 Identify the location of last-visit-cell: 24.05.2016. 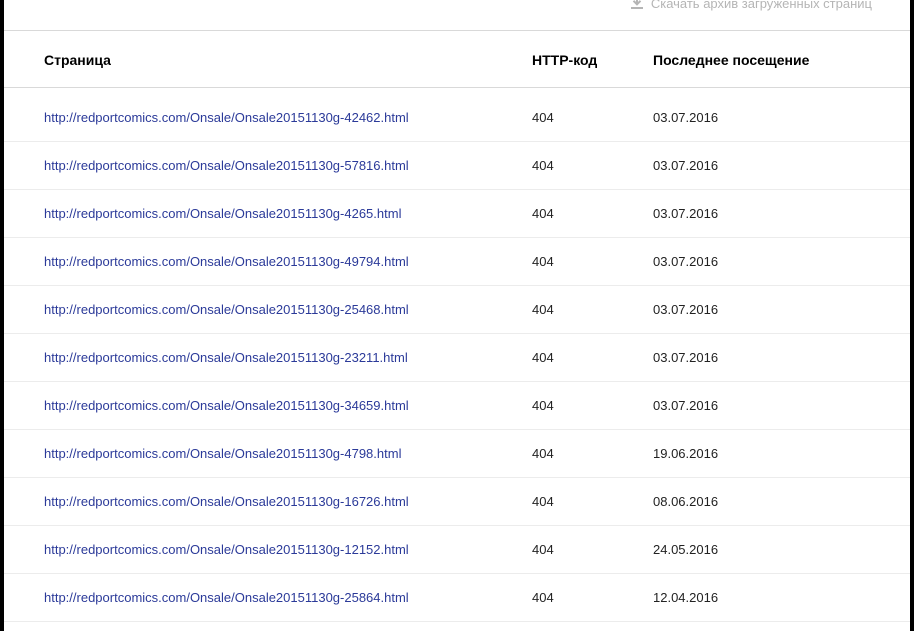
(686, 549).